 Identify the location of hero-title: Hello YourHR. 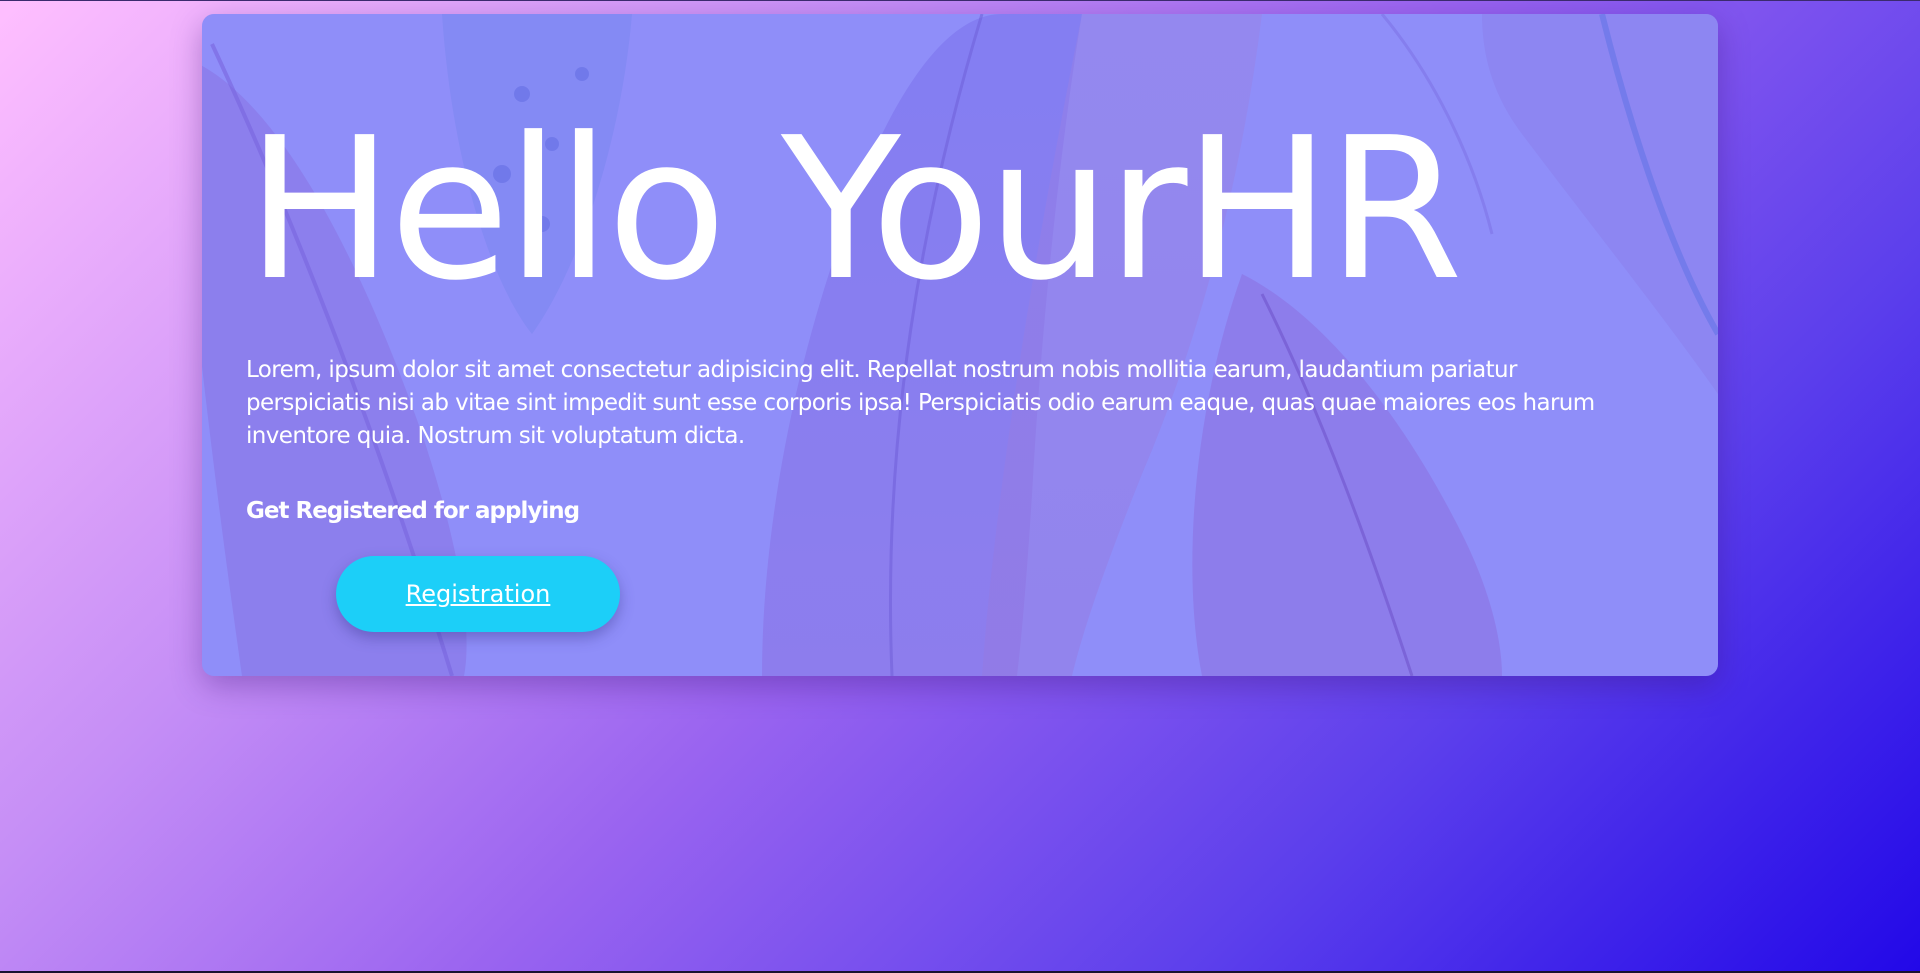
(854, 210).